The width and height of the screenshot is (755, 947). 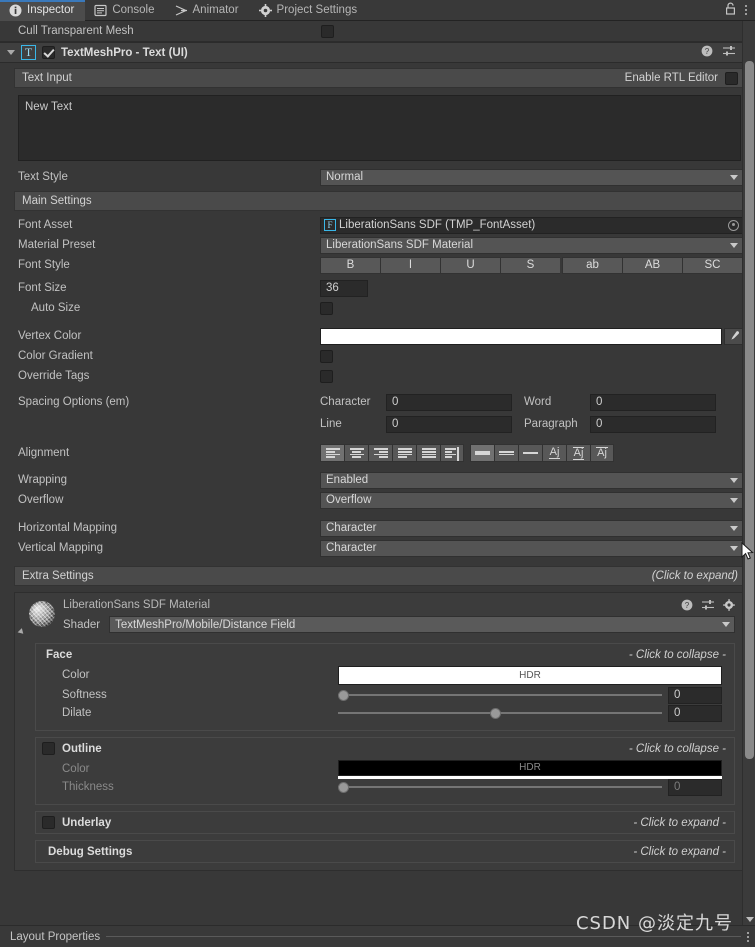 I want to click on face-softness-input: 0, so click(x=695, y=695).